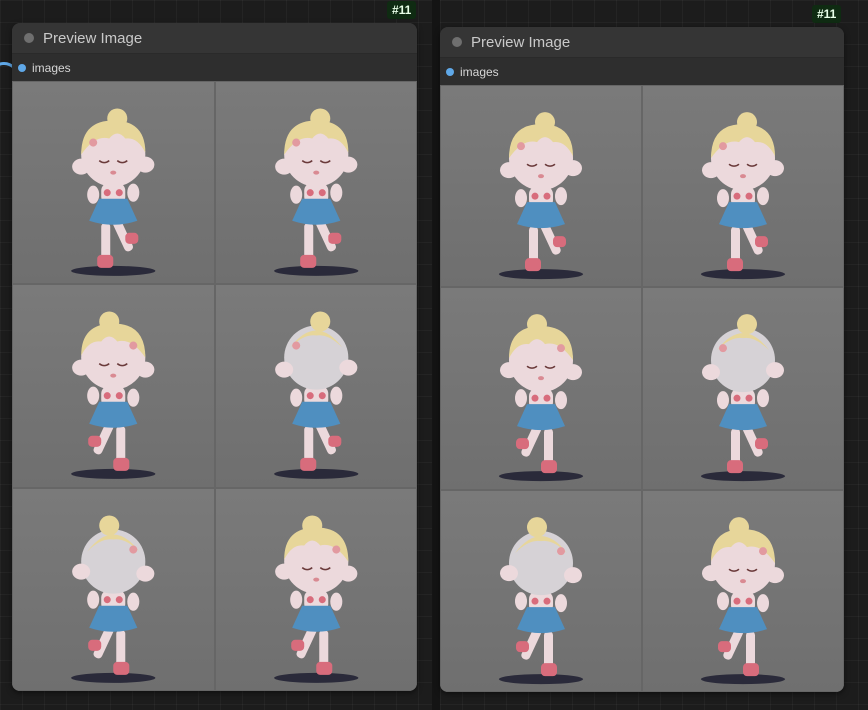 The image size is (868, 710). What do you see at coordinates (436, 355) in the screenshot?
I see `panel-divider` at bounding box center [436, 355].